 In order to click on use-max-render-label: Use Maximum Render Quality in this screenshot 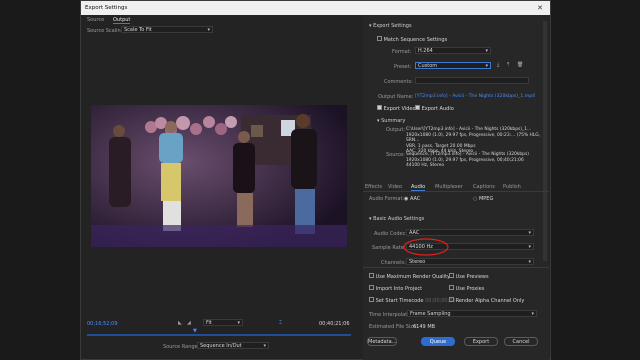, I will do `click(413, 277)`.